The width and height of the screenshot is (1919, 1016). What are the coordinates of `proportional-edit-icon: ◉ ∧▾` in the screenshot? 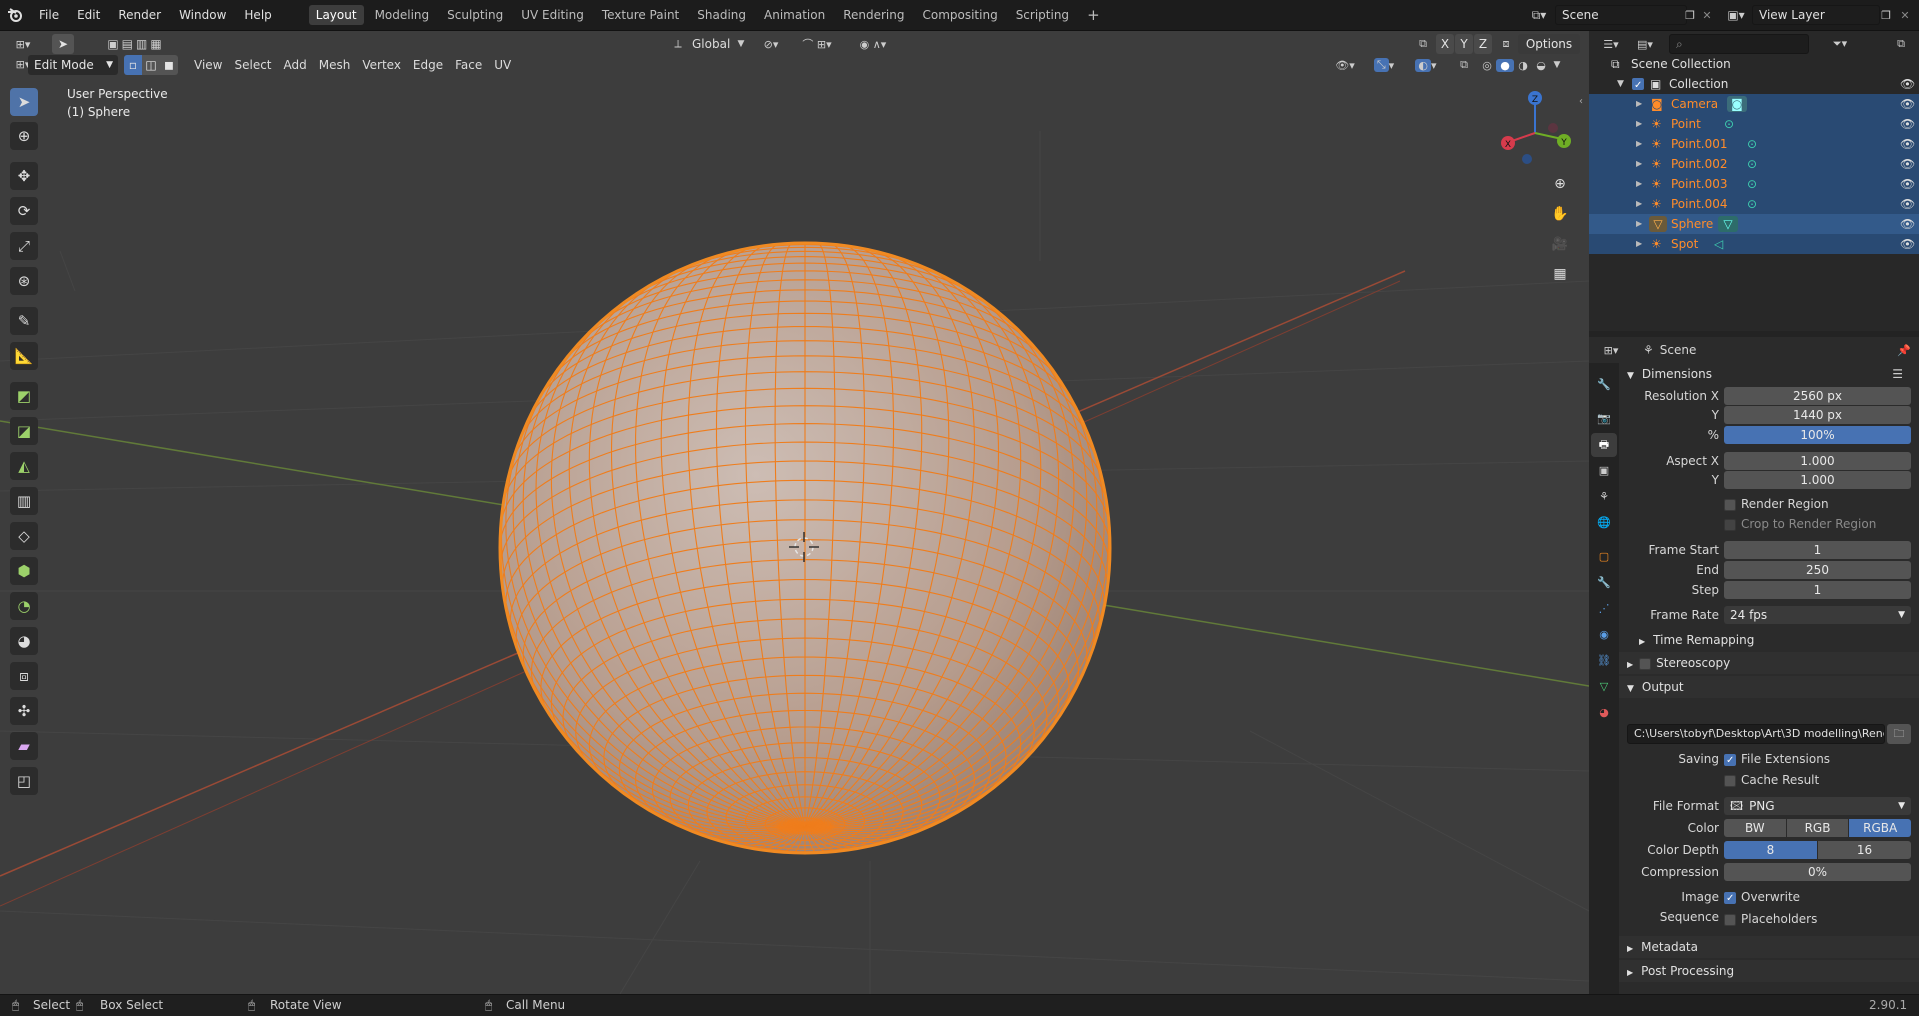 It's located at (873, 44).